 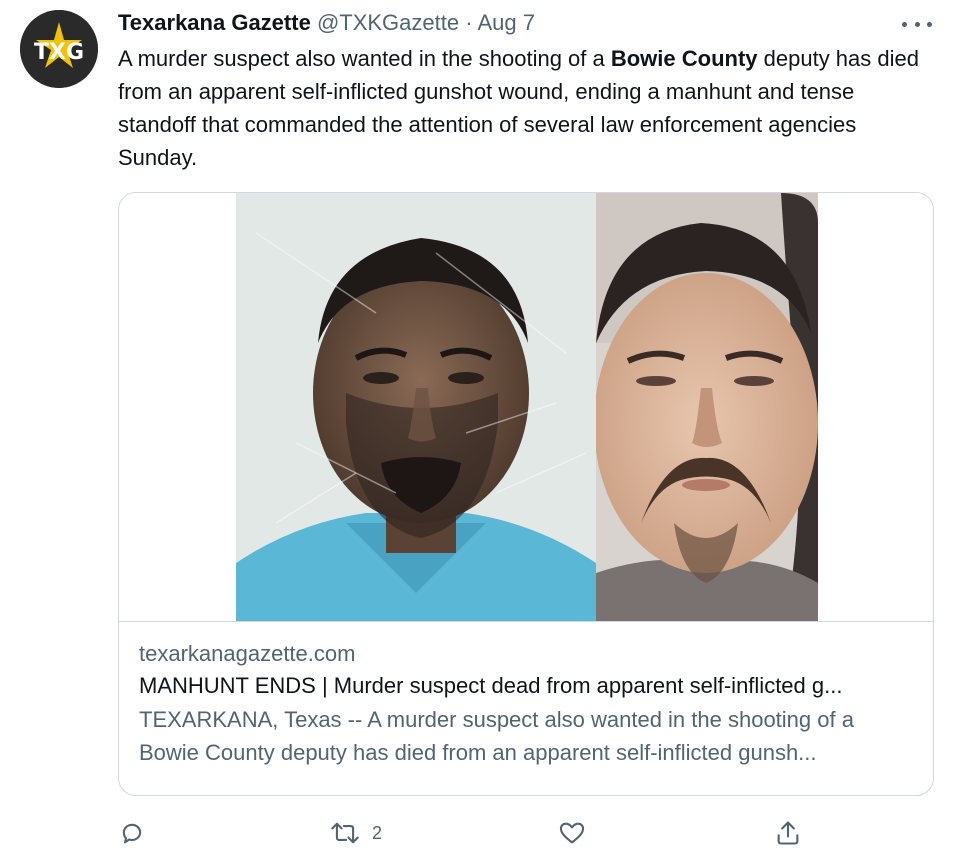 I want to click on avatar-logo-text: TXG, so click(x=59, y=52).